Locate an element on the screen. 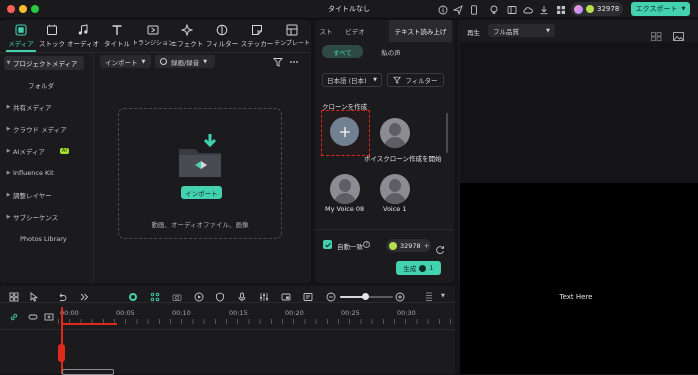 This screenshot has width=698, height=375. sidebar-divider is located at coordinates (93, 168).